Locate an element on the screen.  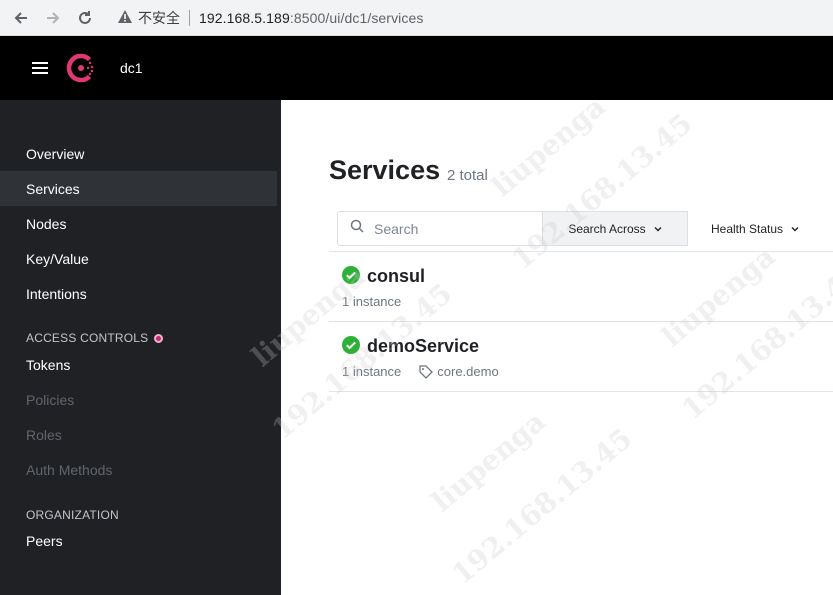
sidebar-item-nodes: Nodes is located at coordinates (138, 223).